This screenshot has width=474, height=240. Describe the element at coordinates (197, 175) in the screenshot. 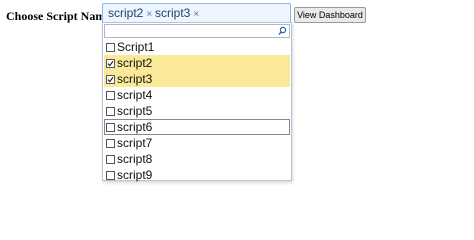

I see `option-item: script9` at that location.